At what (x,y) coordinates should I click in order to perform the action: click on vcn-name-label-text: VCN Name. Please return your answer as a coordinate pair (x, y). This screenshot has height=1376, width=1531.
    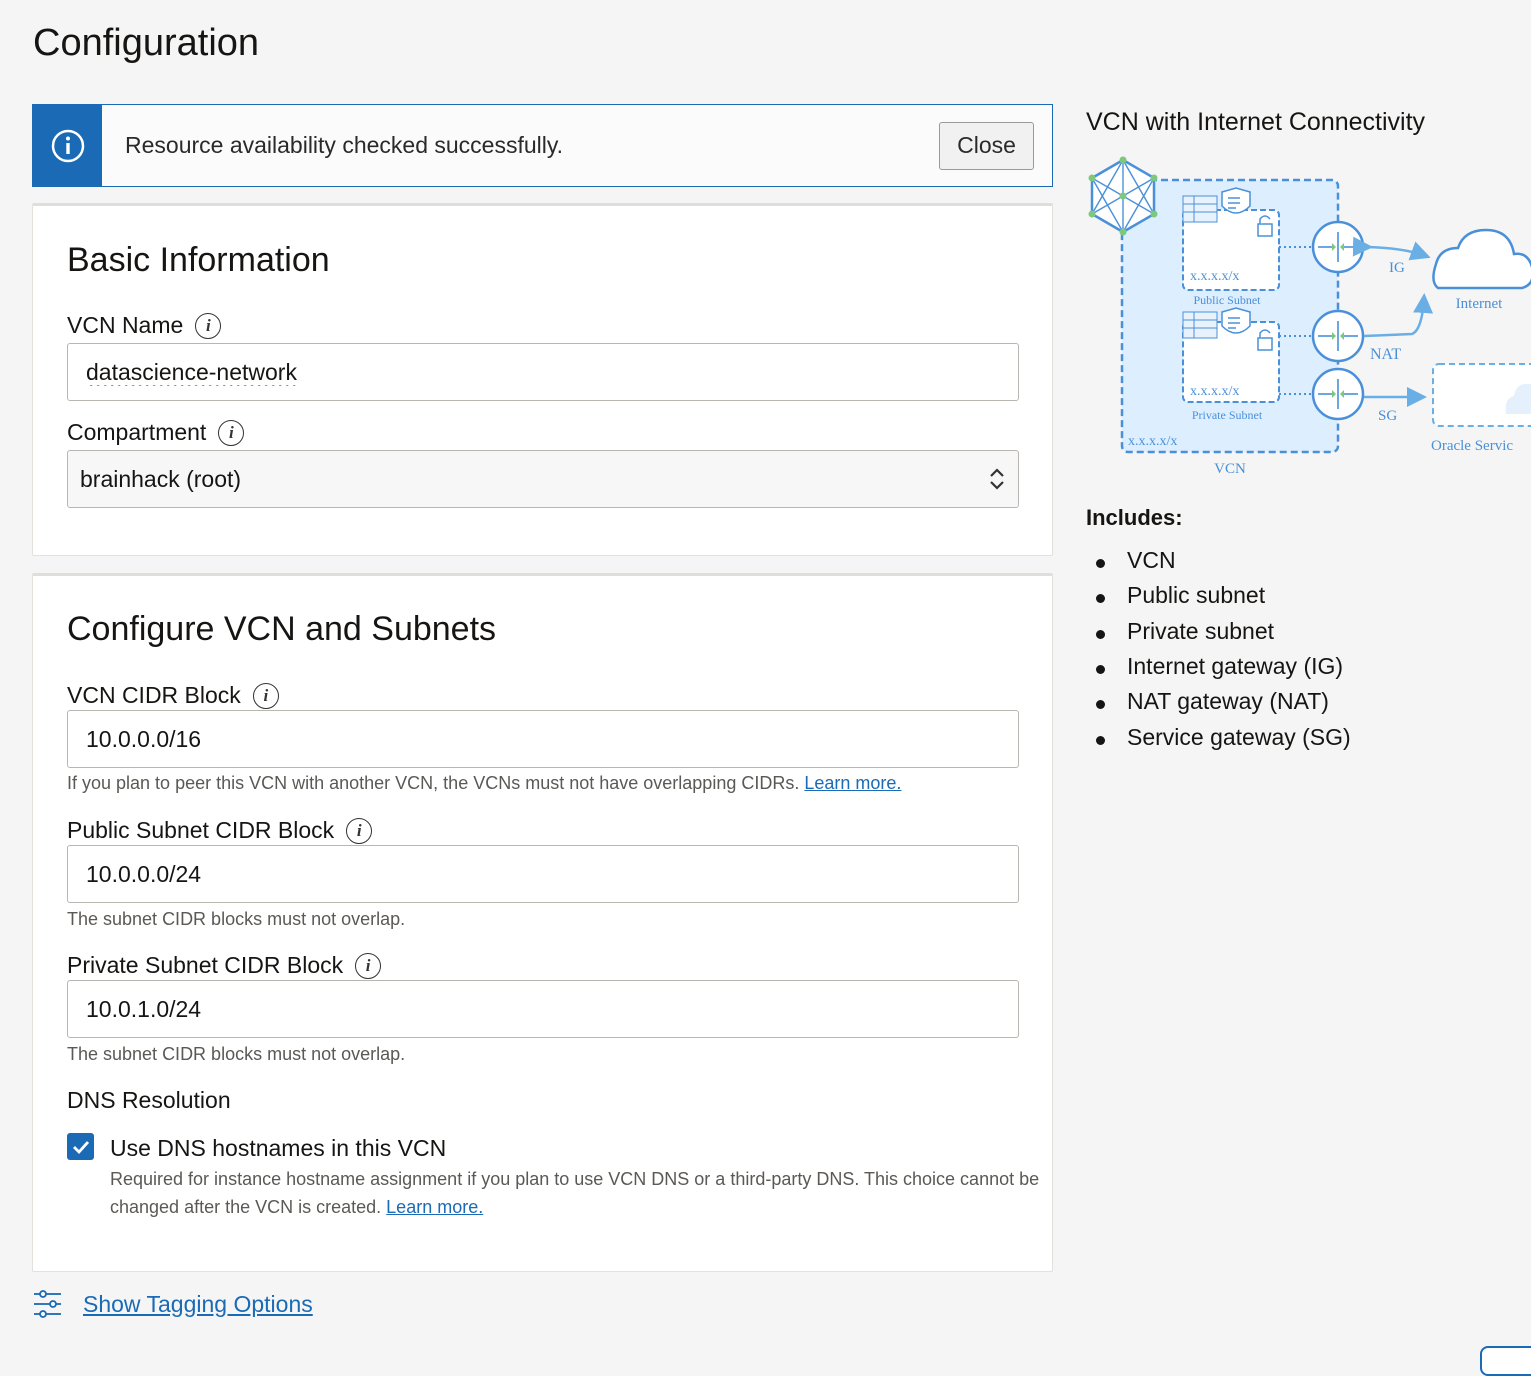
    Looking at the image, I should click on (125, 325).